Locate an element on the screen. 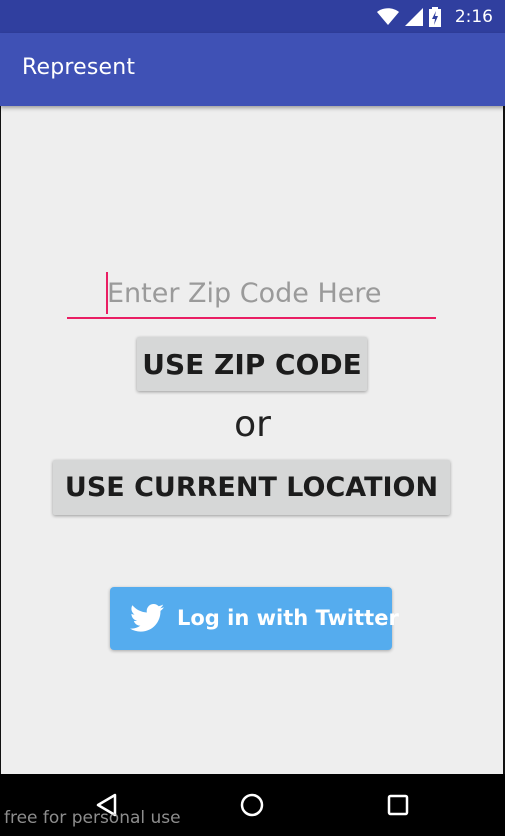 The image size is (505, 836). zip-code-input is located at coordinates (251, 293).